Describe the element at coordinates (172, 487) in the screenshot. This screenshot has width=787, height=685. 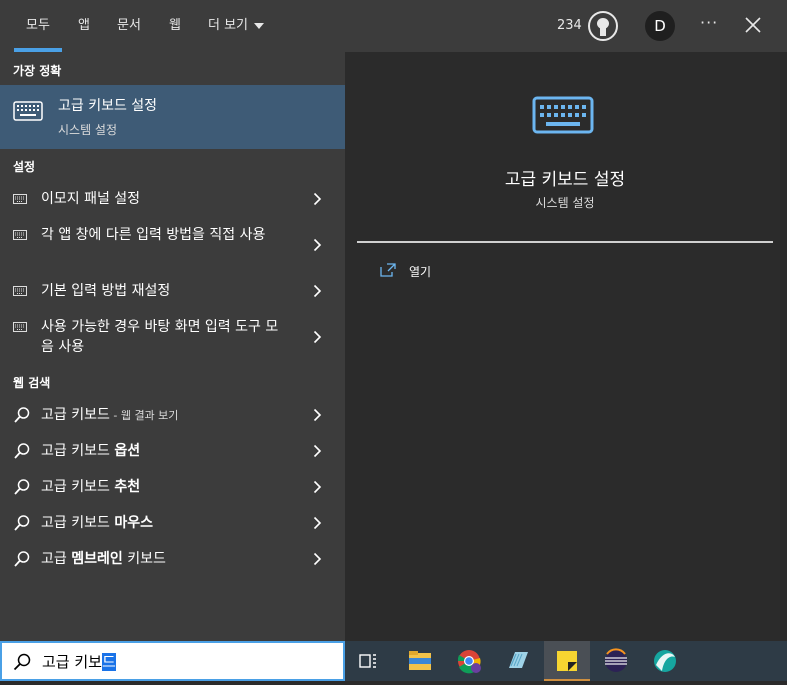
I see `web-result-item: 고급 키보드 추천` at that location.